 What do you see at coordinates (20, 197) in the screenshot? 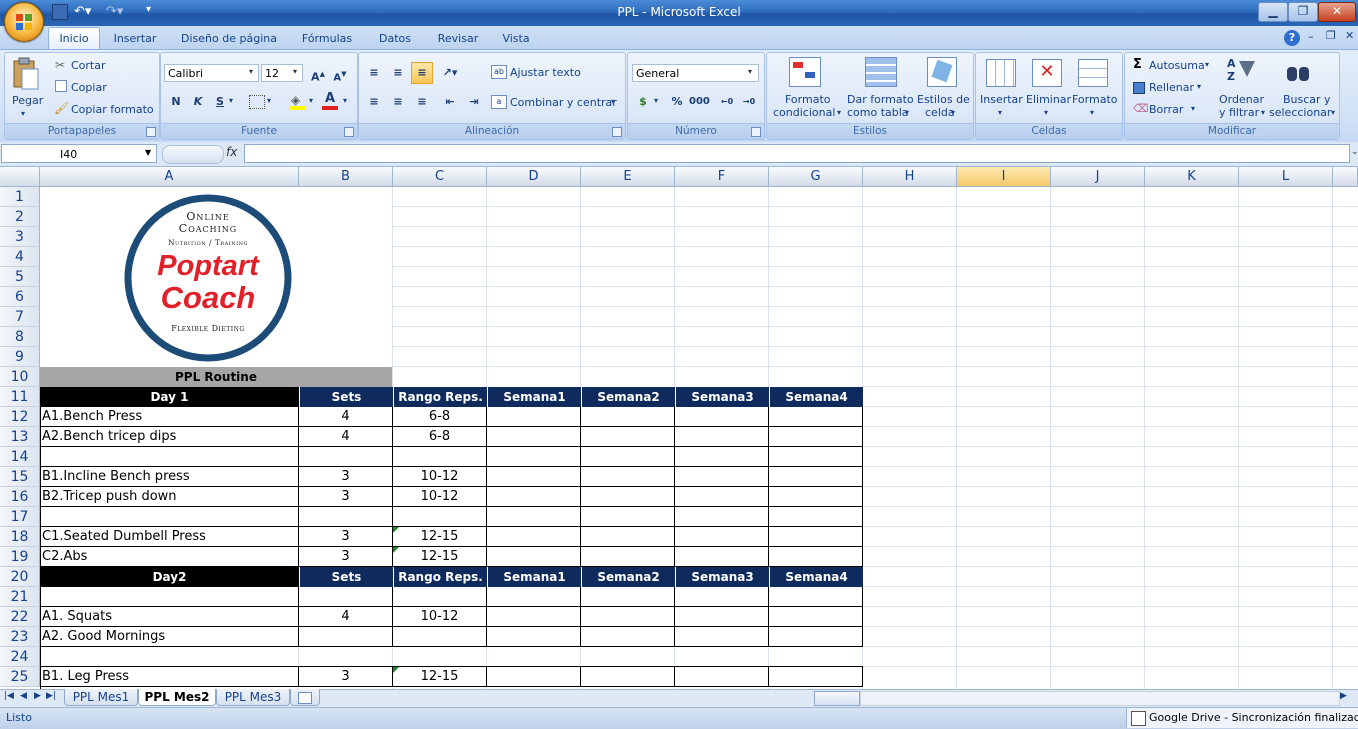
I see `row-header: 1` at bounding box center [20, 197].